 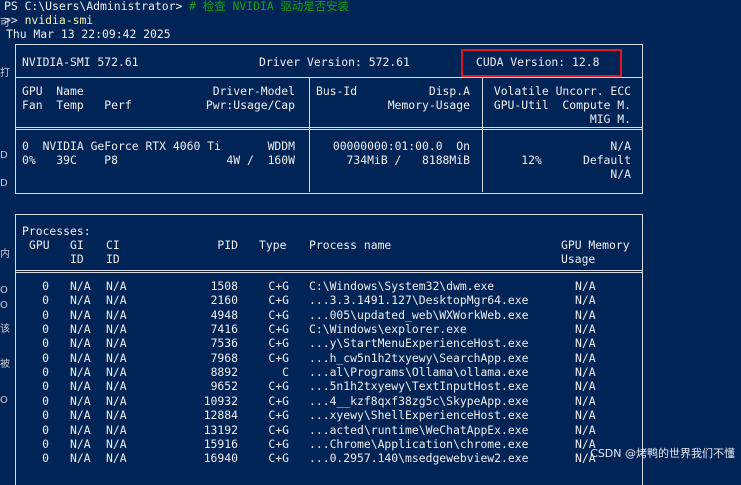 What do you see at coordinates (419, 386) in the screenshot?
I see `proc-name: ...5n1h2txyewy\TextInputHost.exe` at bounding box center [419, 386].